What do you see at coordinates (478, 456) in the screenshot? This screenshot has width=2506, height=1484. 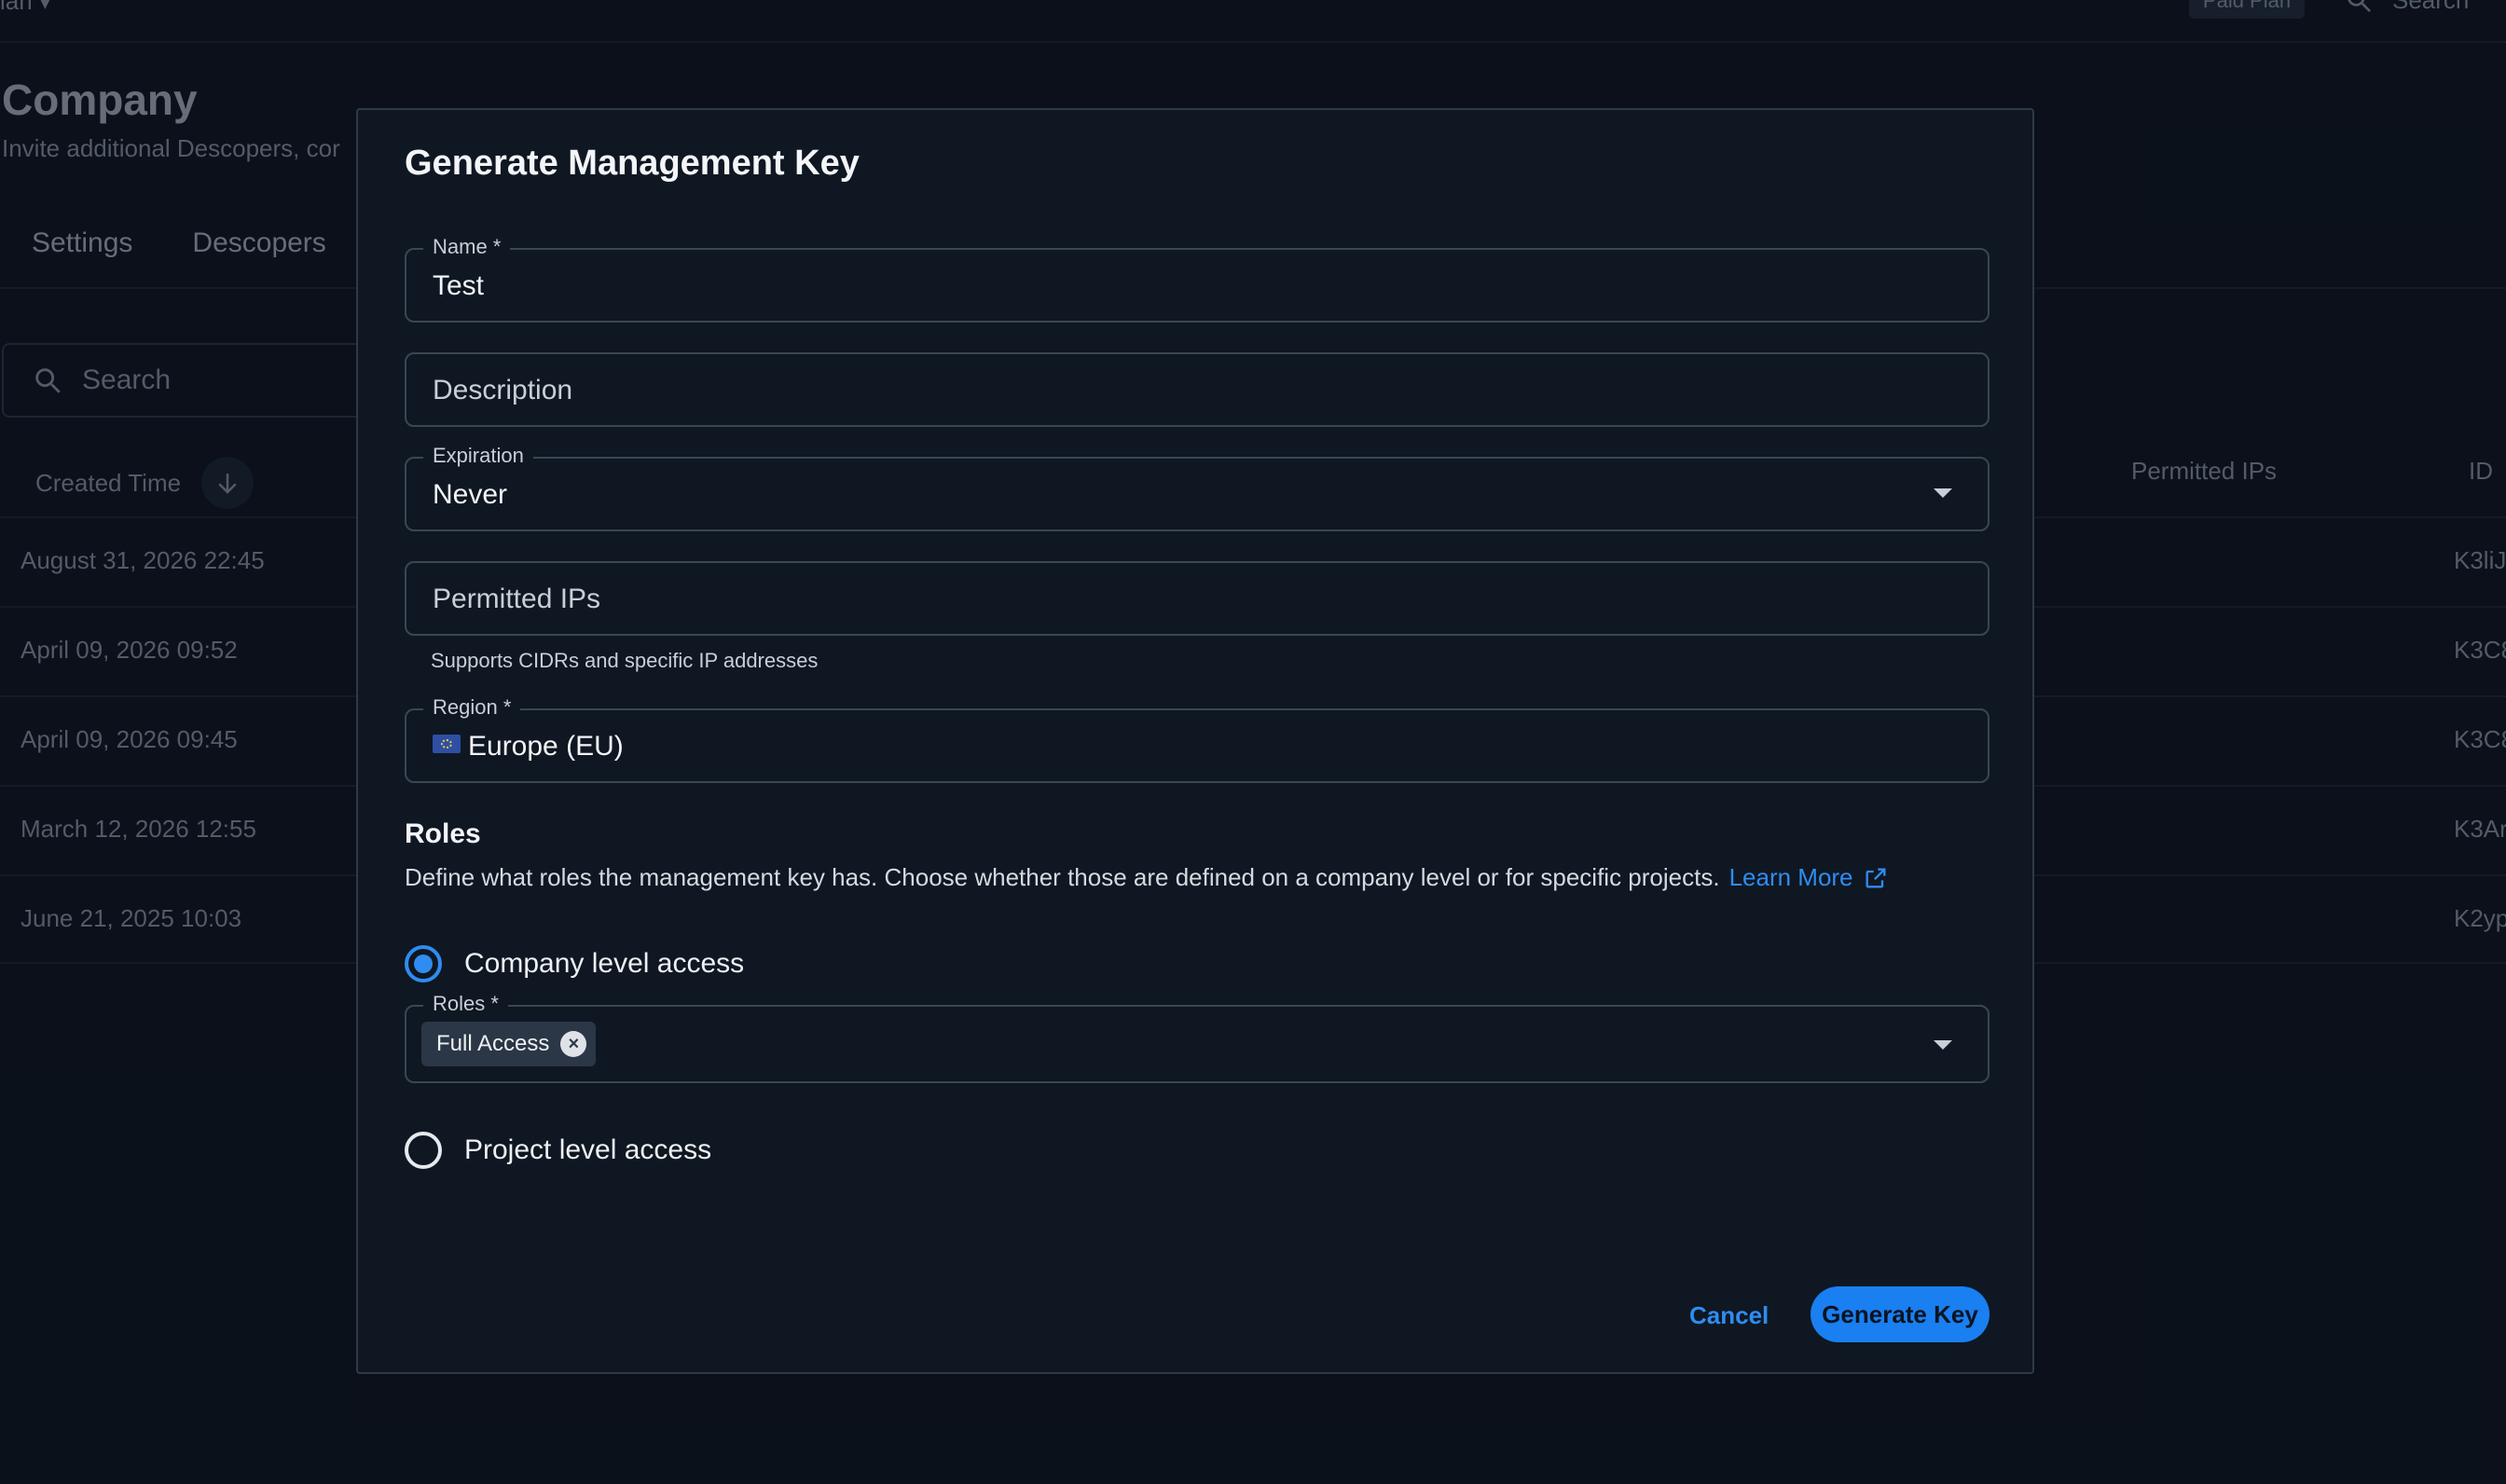 I see `expiration-label: Expiration` at bounding box center [478, 456].